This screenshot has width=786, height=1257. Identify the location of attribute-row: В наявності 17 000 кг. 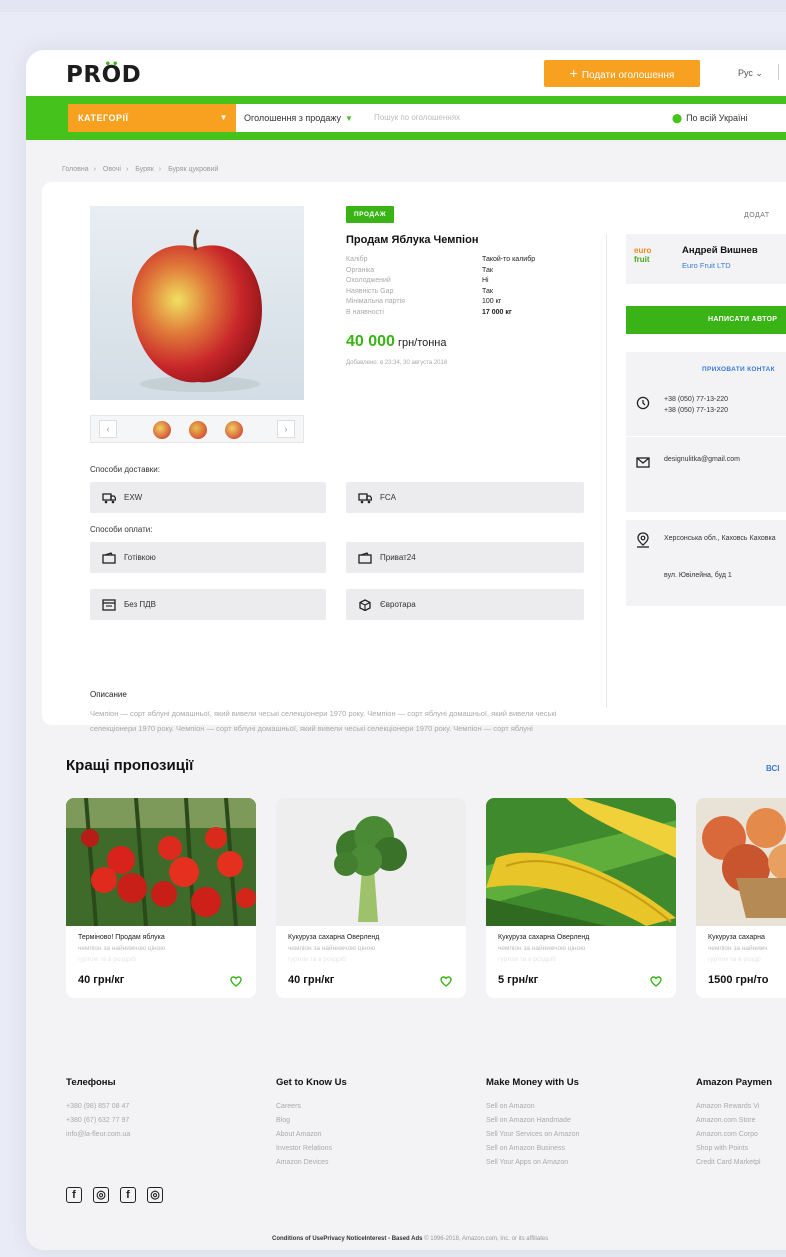
(429, 312).